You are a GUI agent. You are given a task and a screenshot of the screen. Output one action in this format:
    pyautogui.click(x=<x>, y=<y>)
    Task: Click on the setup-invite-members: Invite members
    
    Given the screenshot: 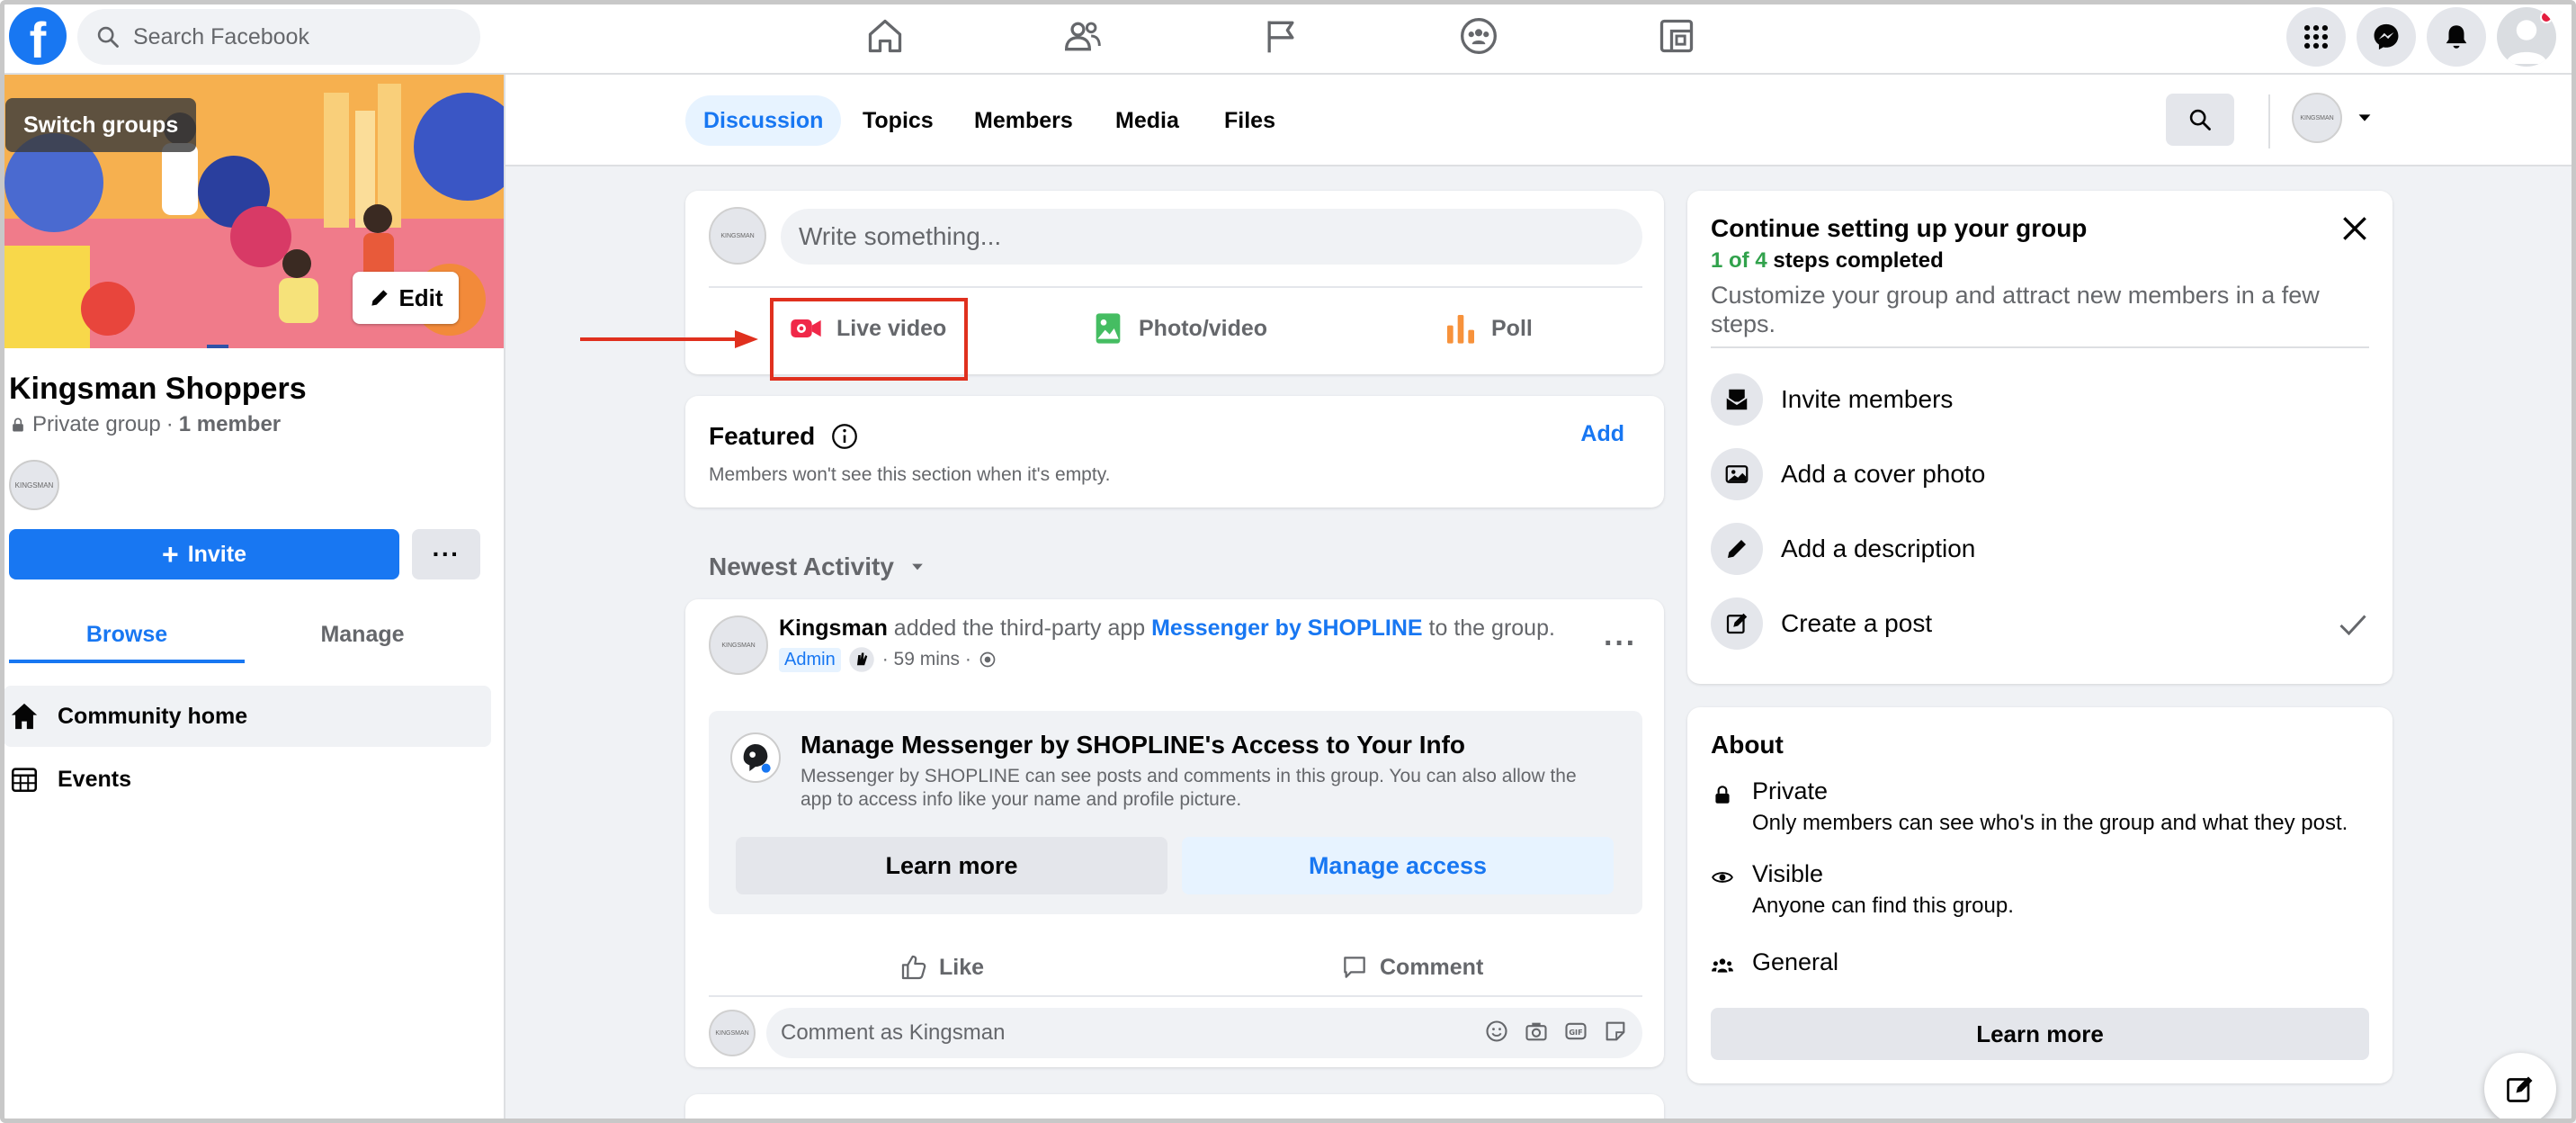 What is the action you would take?
    pyautogui.click(x=2040, y=400)
    